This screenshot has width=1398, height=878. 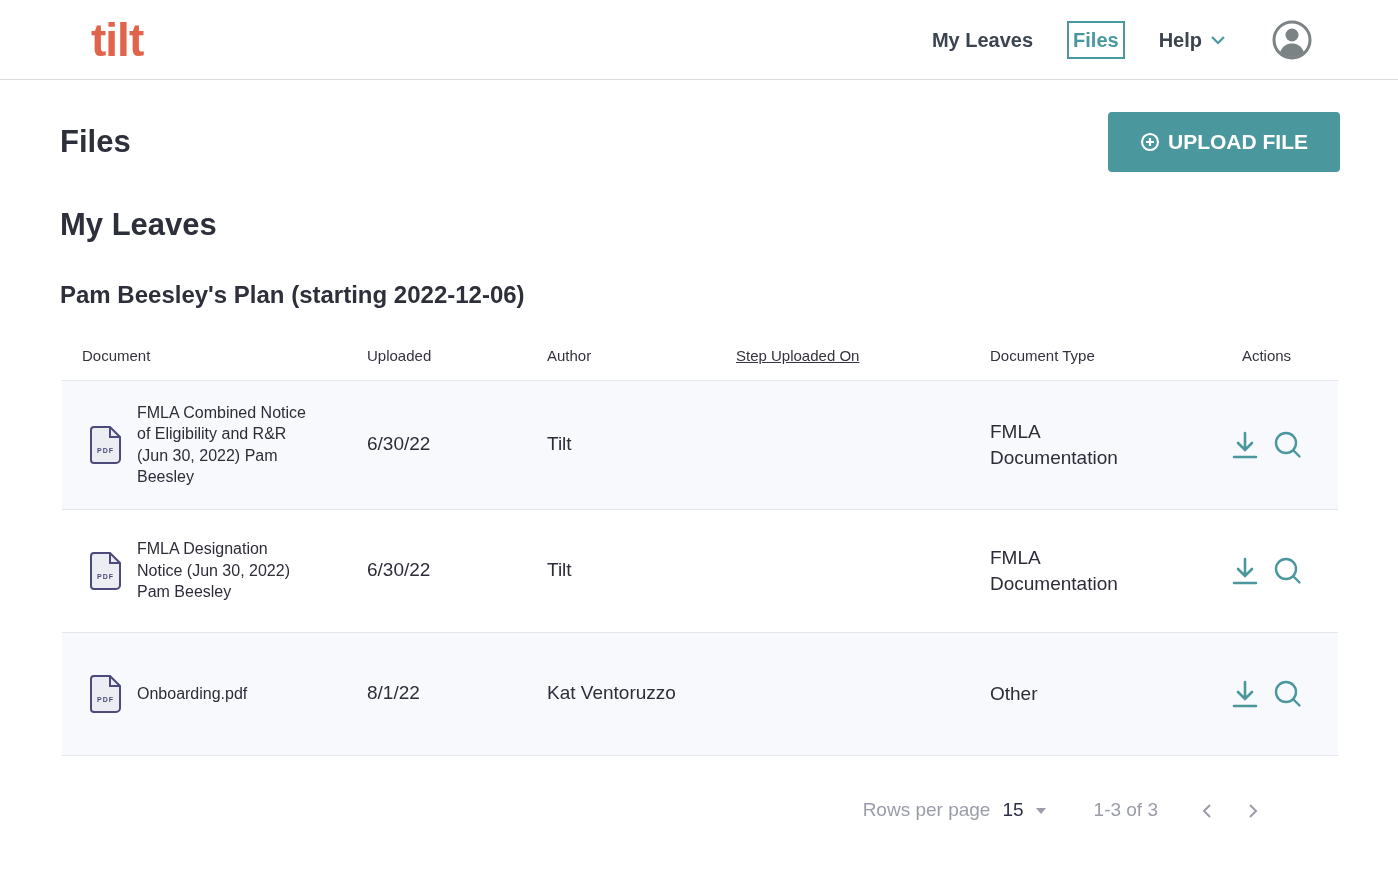 I want to click on page-range: 1-3 of 3, so click(x=1125, y=810).